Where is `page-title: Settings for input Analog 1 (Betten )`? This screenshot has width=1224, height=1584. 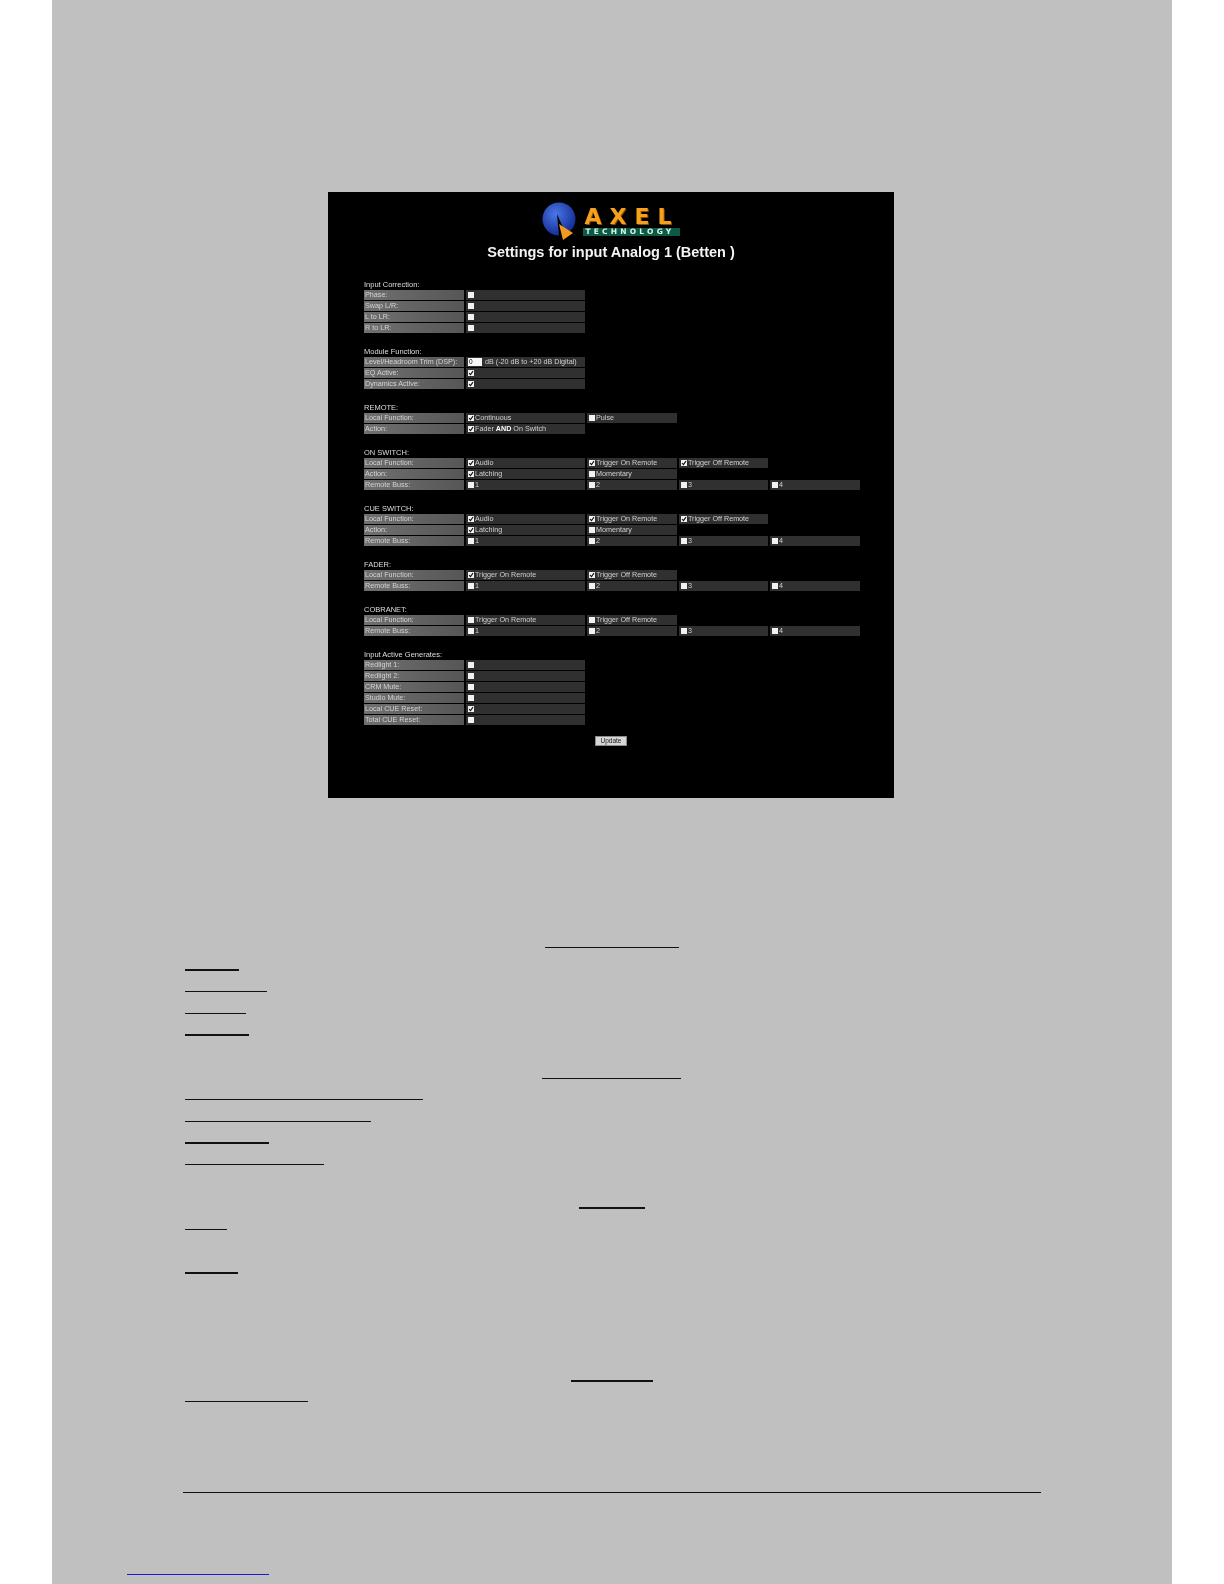 page-title: Settings for input Analog 1 (Betten ) is located at coordinates (611, 252).